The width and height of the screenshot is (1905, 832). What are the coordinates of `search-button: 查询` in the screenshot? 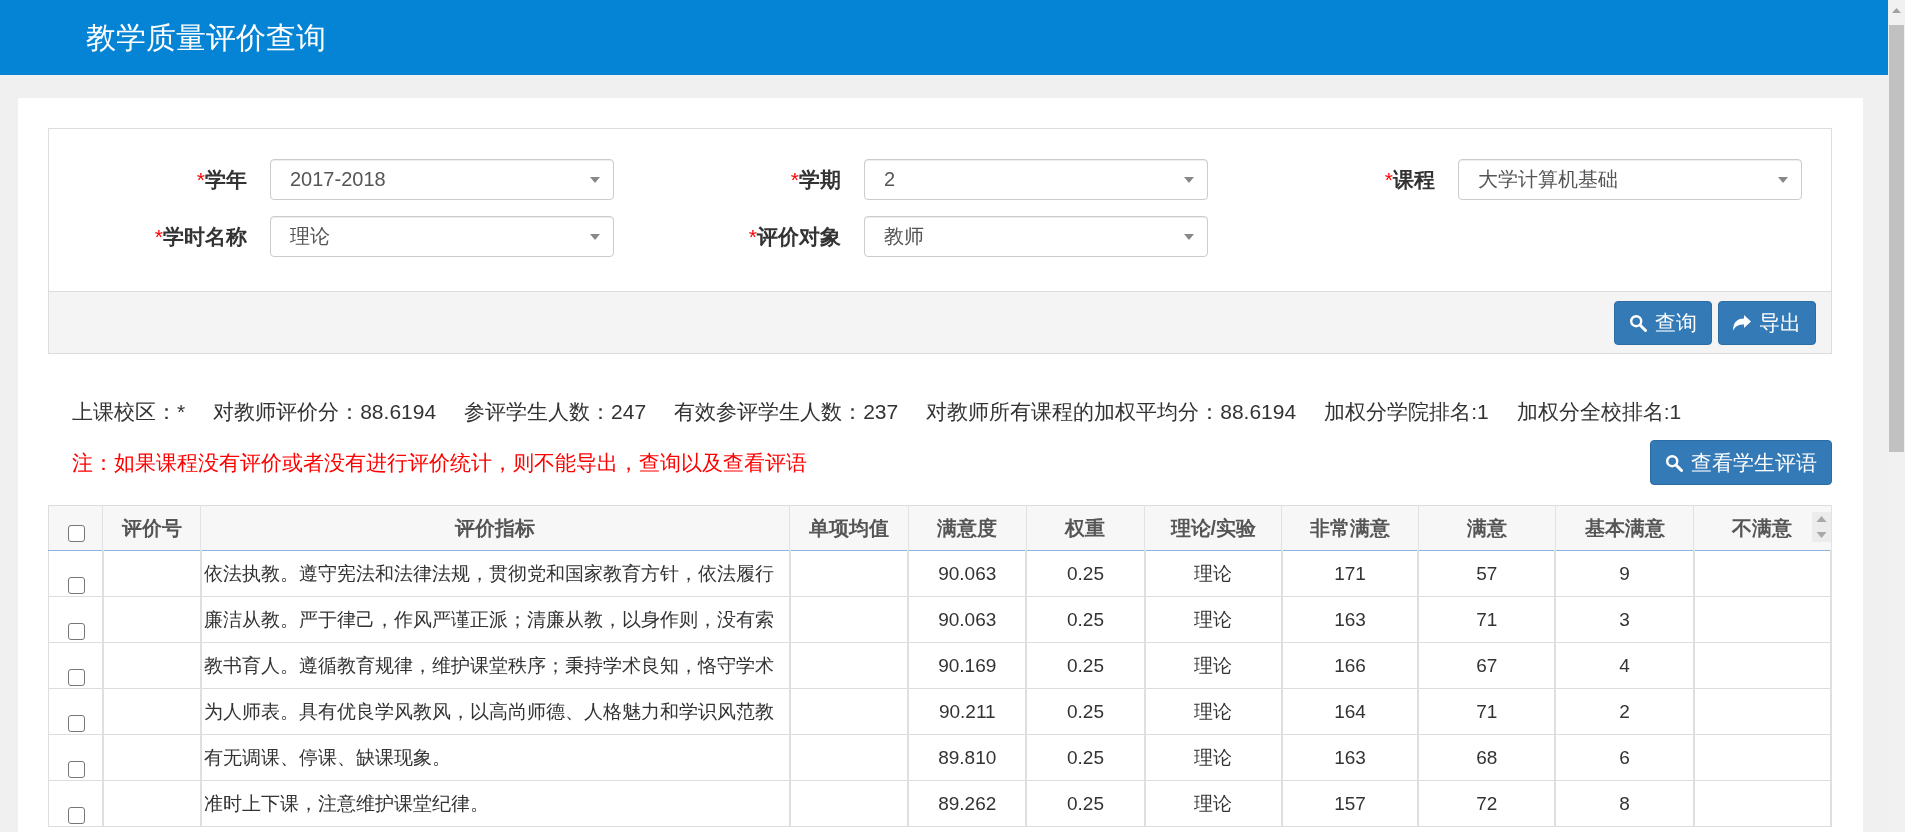 It's located at (1663, 322).